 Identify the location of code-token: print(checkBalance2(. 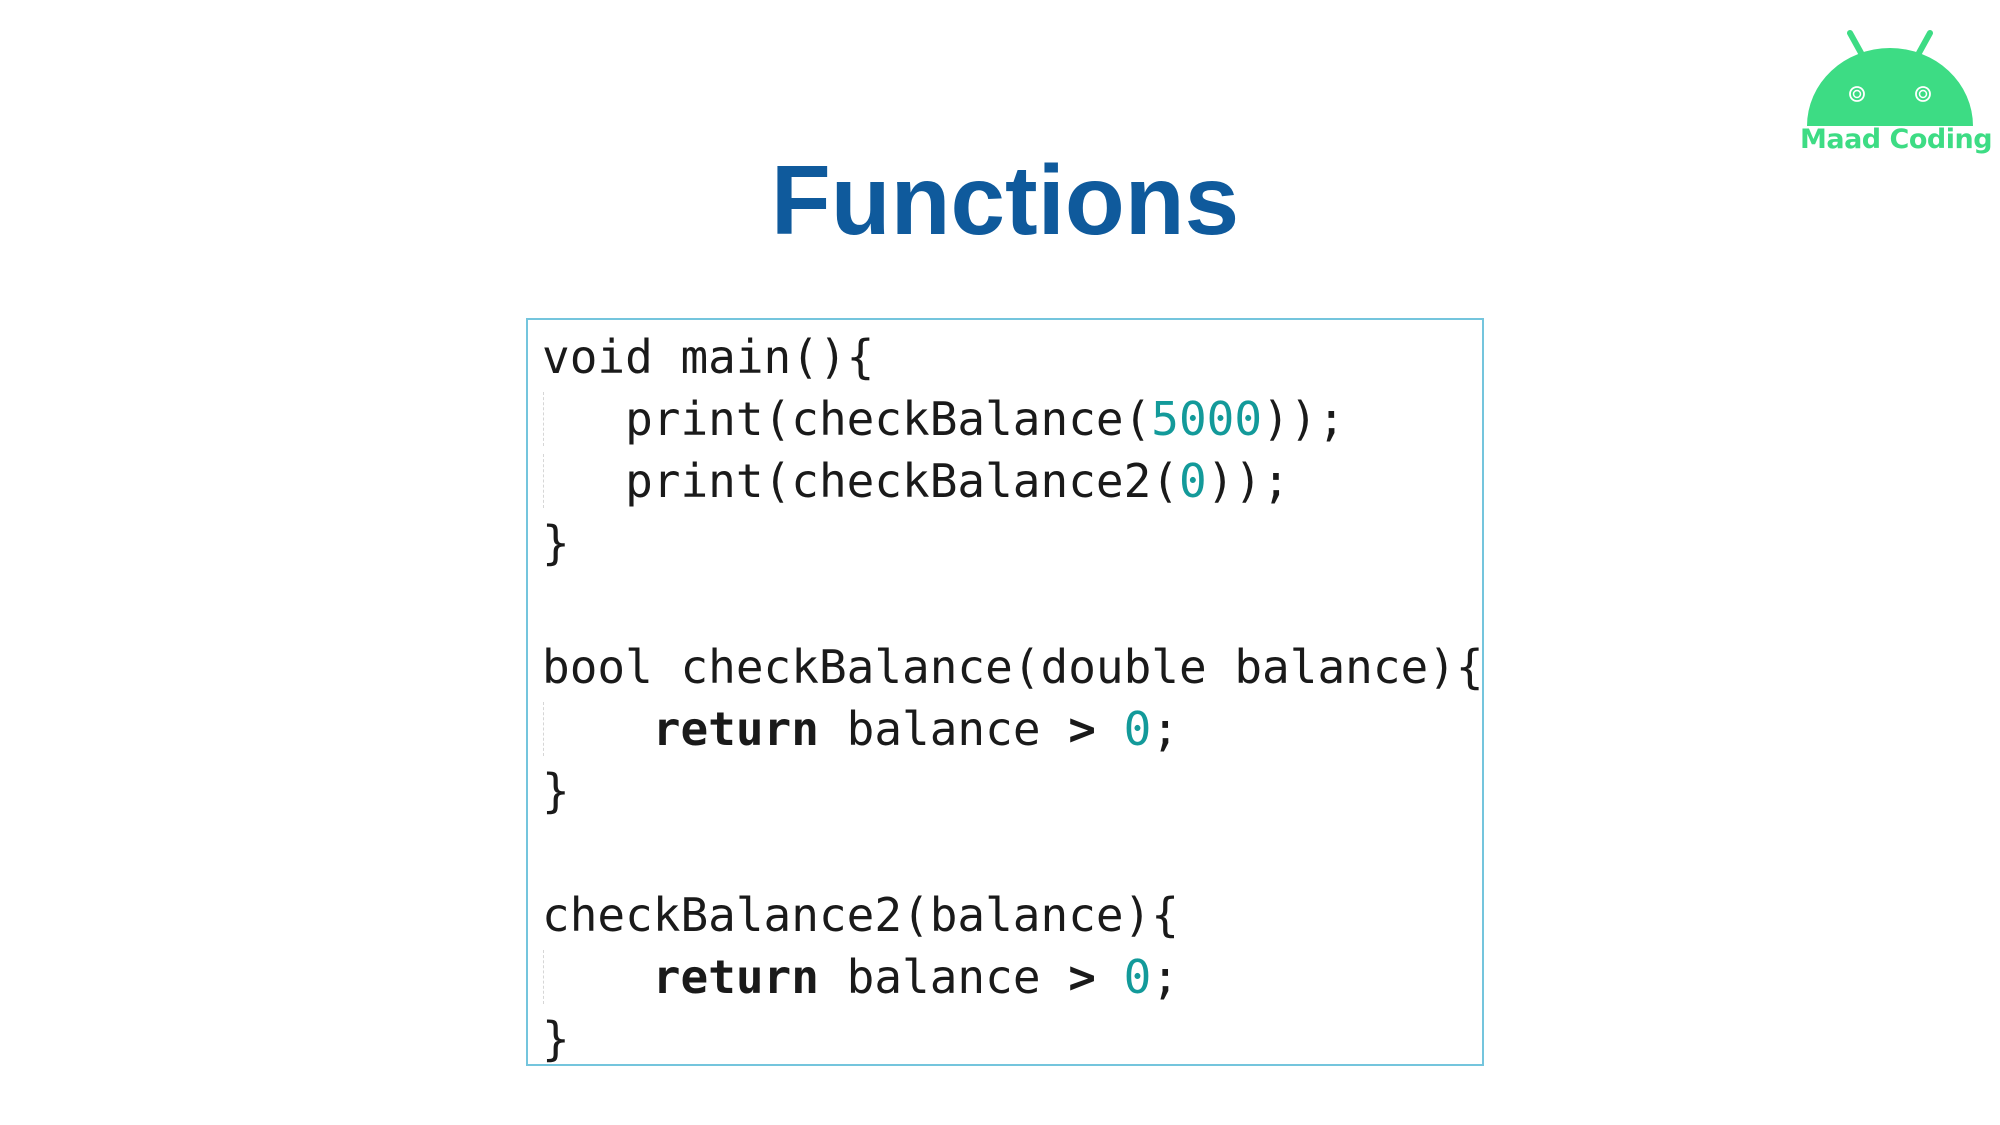
(860, 481).